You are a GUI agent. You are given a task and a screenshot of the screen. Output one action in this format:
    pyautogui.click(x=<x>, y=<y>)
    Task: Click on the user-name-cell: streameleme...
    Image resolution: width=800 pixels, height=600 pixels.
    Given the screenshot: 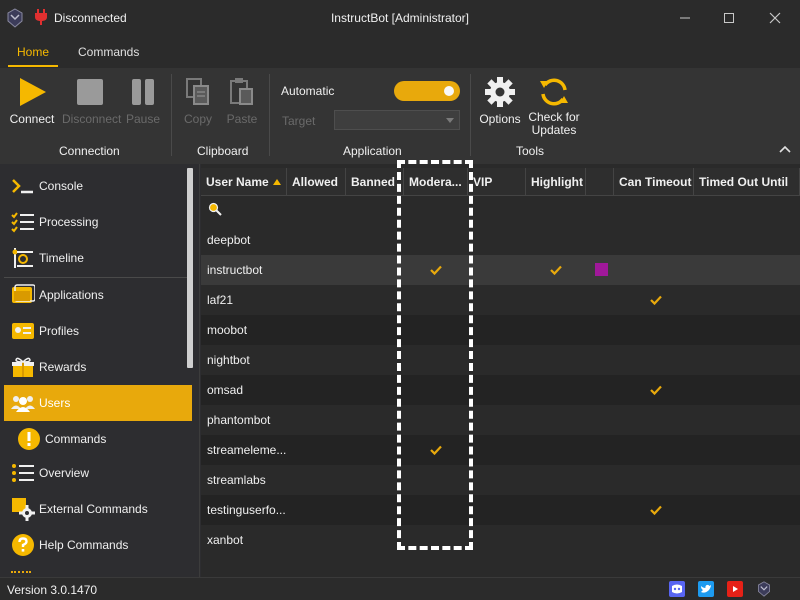 What is the action you would take?
    pyautogui.click(x=247, y=450)
    